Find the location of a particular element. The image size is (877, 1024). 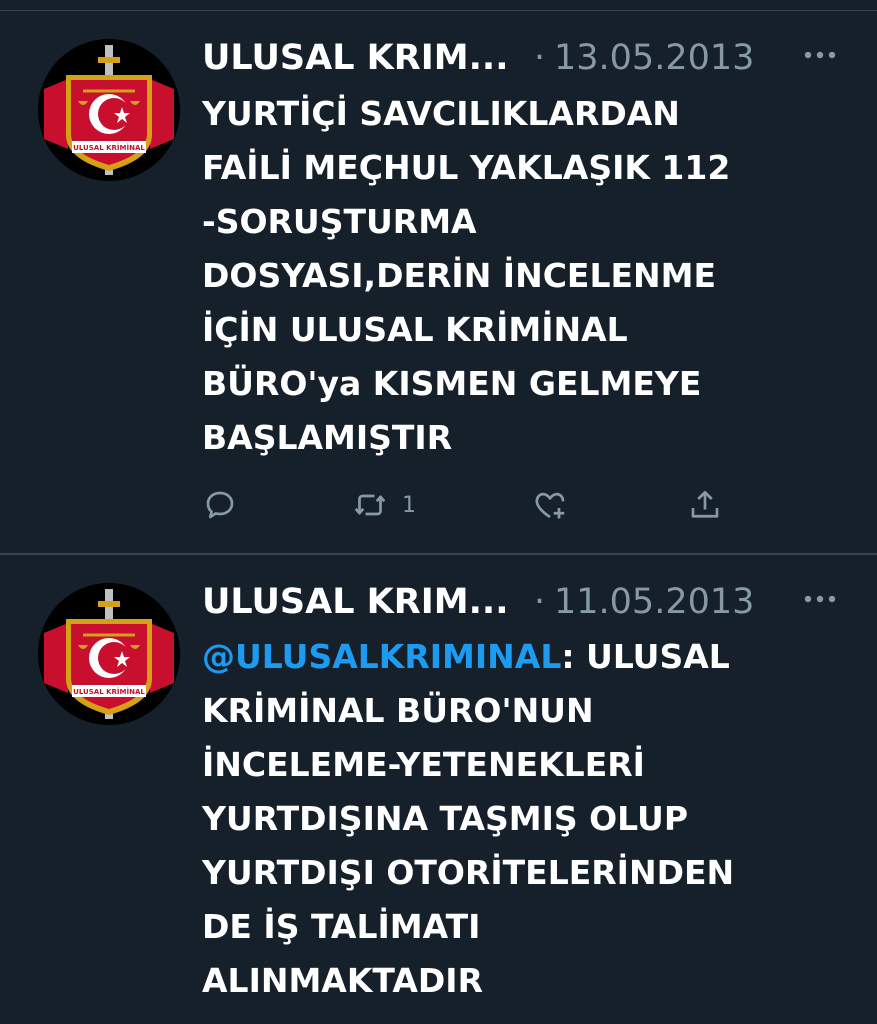

tweet-text-line: İÇİN ULUSAL KRİMİNAL is located at coordinates (415, 329).